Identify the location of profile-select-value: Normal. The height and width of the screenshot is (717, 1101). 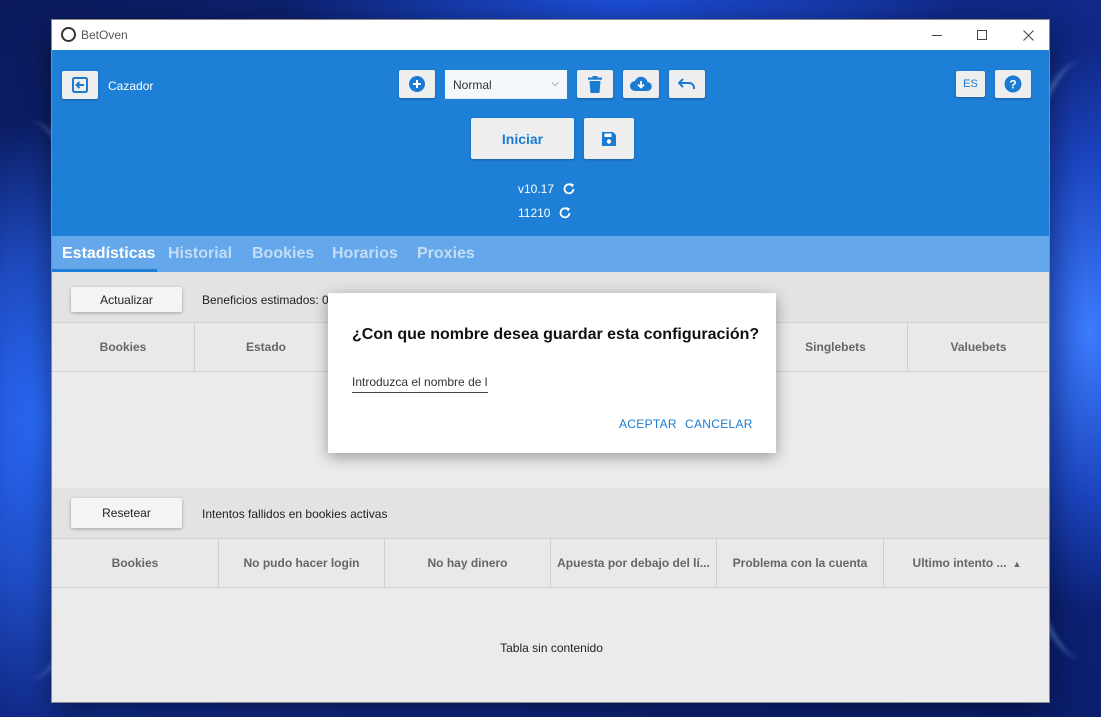
(472, 85).